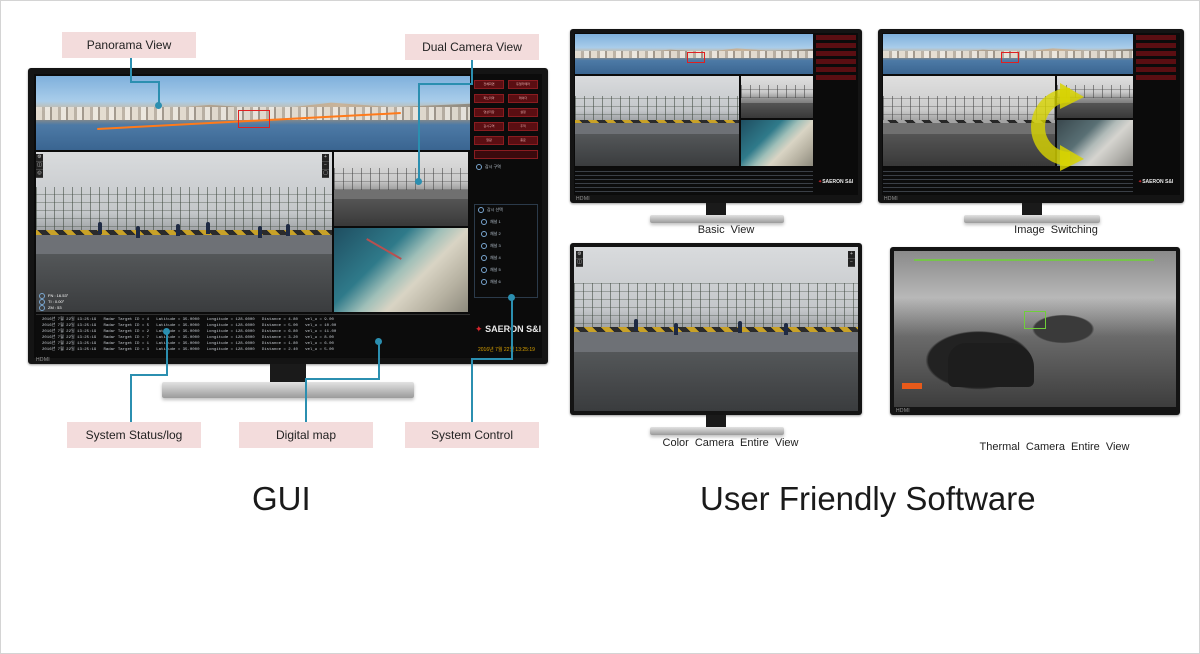 Image resolution: width=1200 pixels, height=654 pixels. I want to click on caption-basic-view: Basic View, so click(726, 230).